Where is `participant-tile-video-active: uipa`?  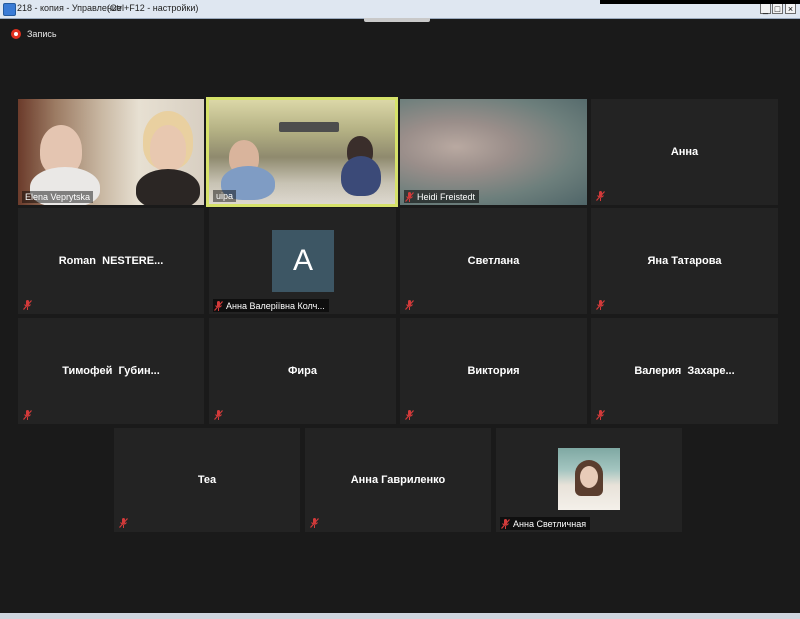
participant-tile-video-active: uipa is located at coordinates (302, 152).